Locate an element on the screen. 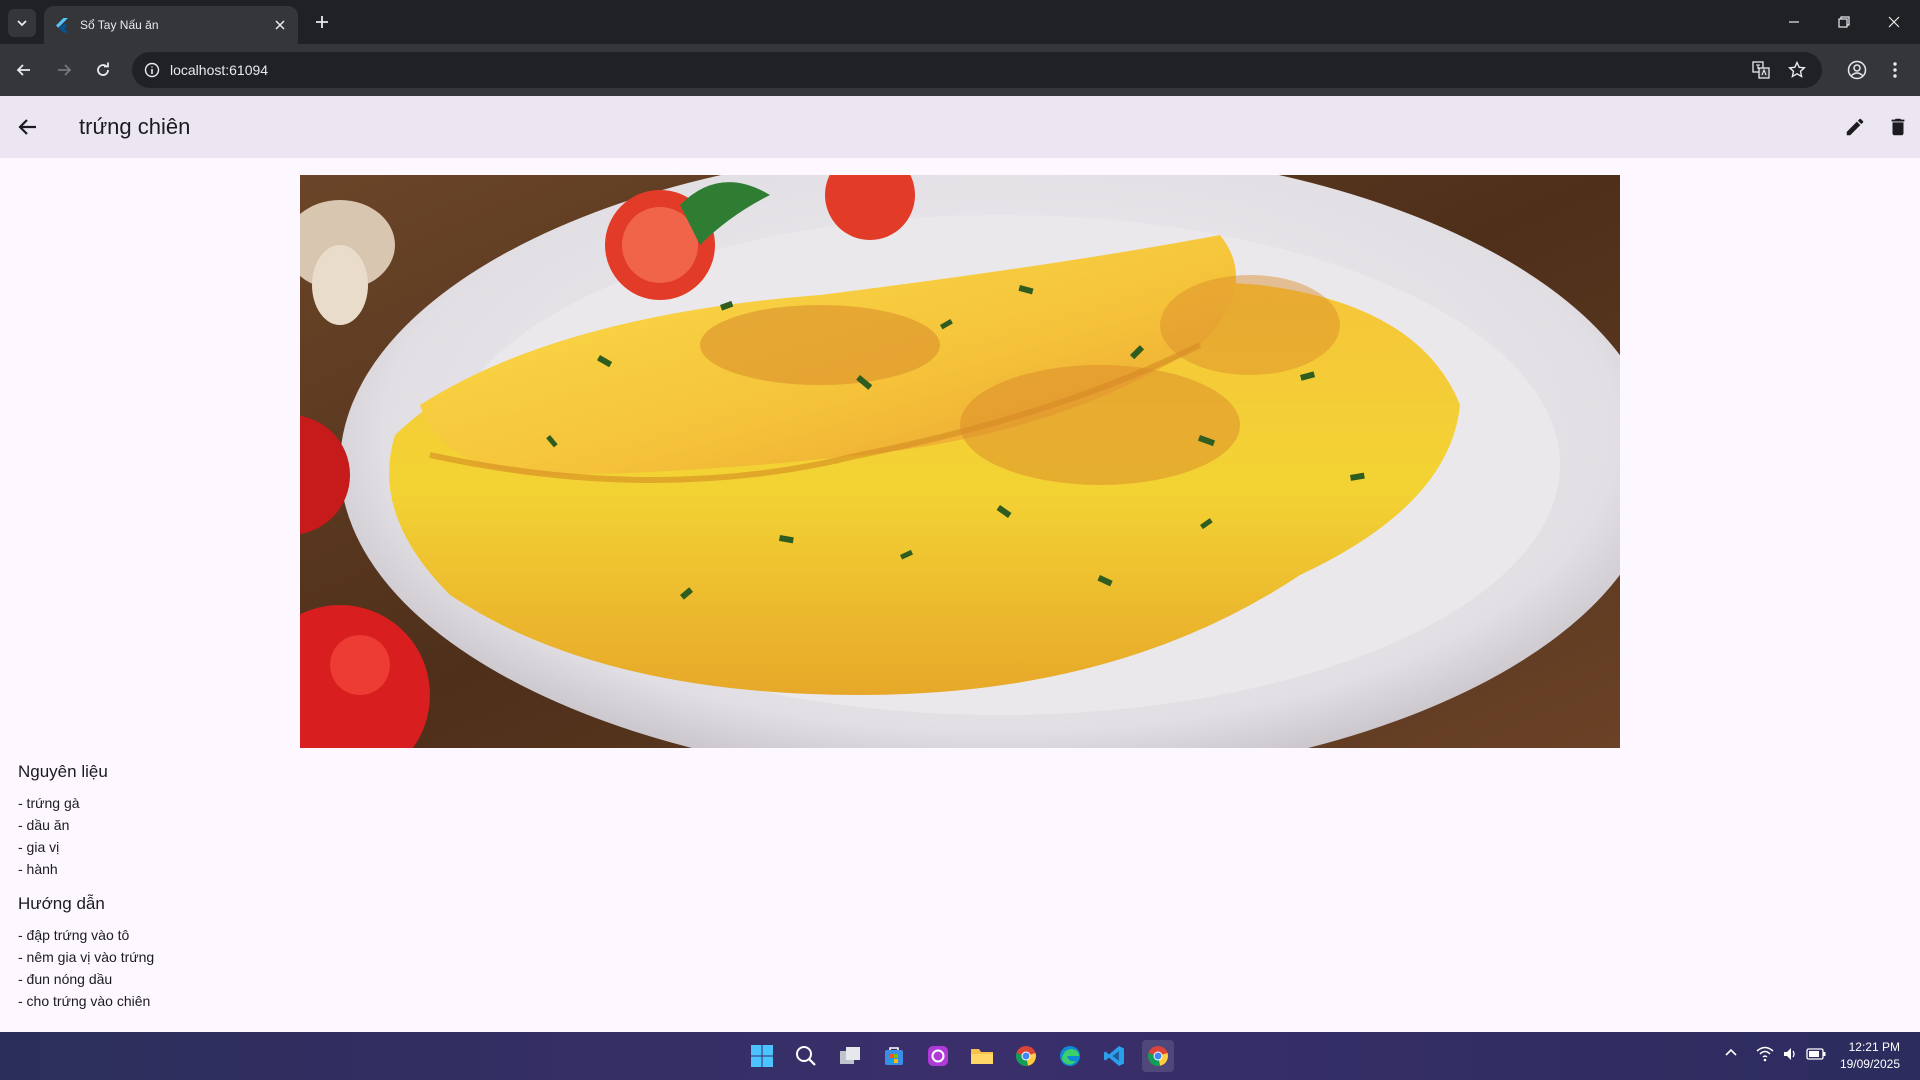  clock-date: 19/09/2025 is located at coordinates (1869, 1064).